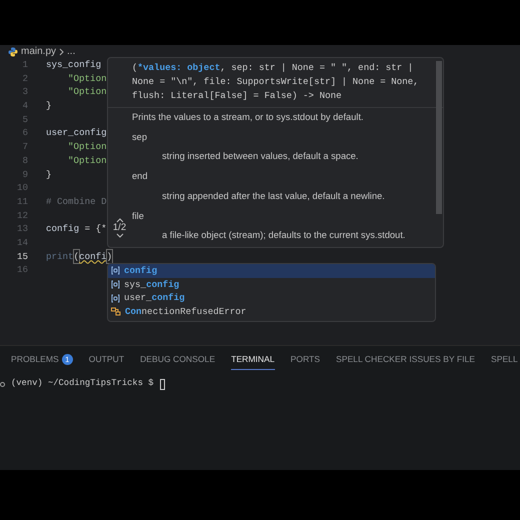  What do you see at coordinates (162, 384) in the screenshot?
I see `terminal-cursor` at bounding box center [162, 384].